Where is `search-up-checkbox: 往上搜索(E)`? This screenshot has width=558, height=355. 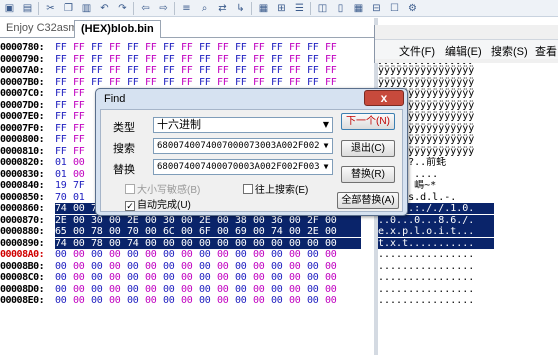 search-up-checkbox: 往上搜索(E) is located at coordinates (275, 188).